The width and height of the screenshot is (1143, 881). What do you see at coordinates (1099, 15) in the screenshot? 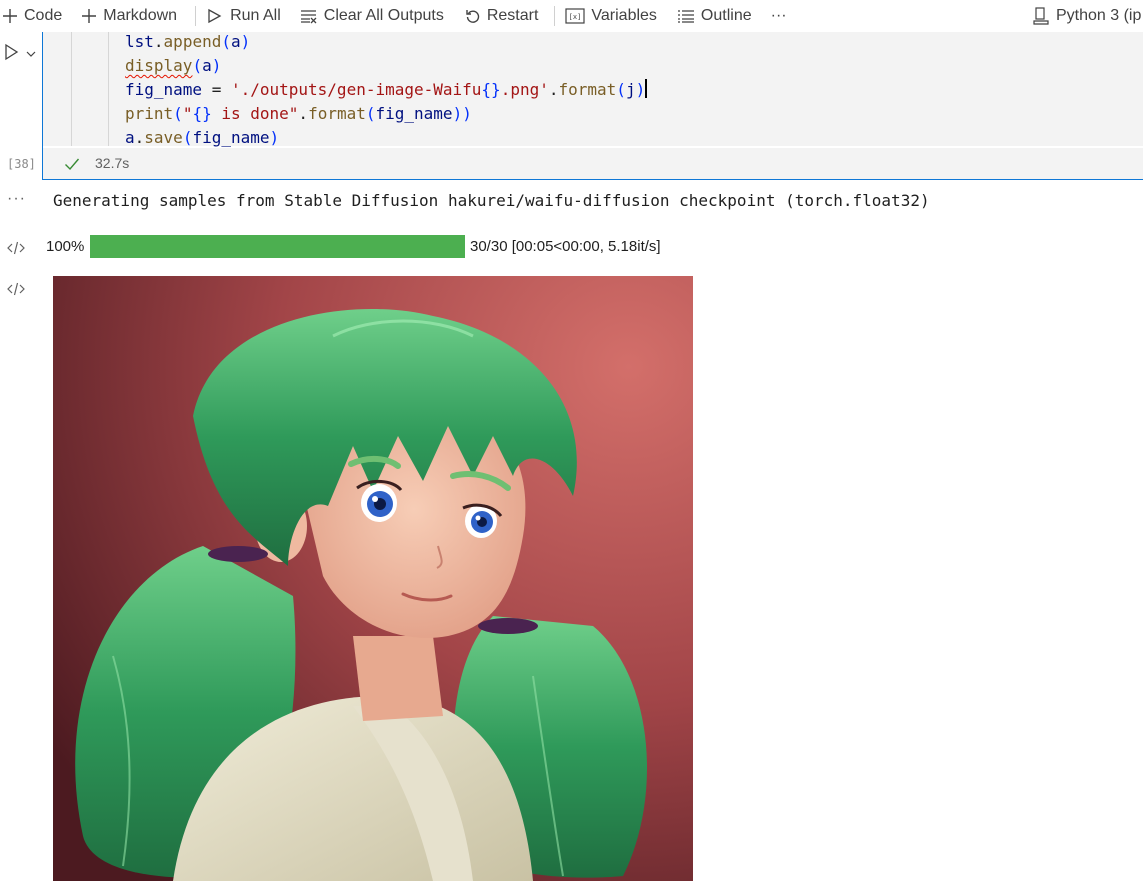
I see `kernel-label: Python 3 (ip` at bounding box center [1099, 15].